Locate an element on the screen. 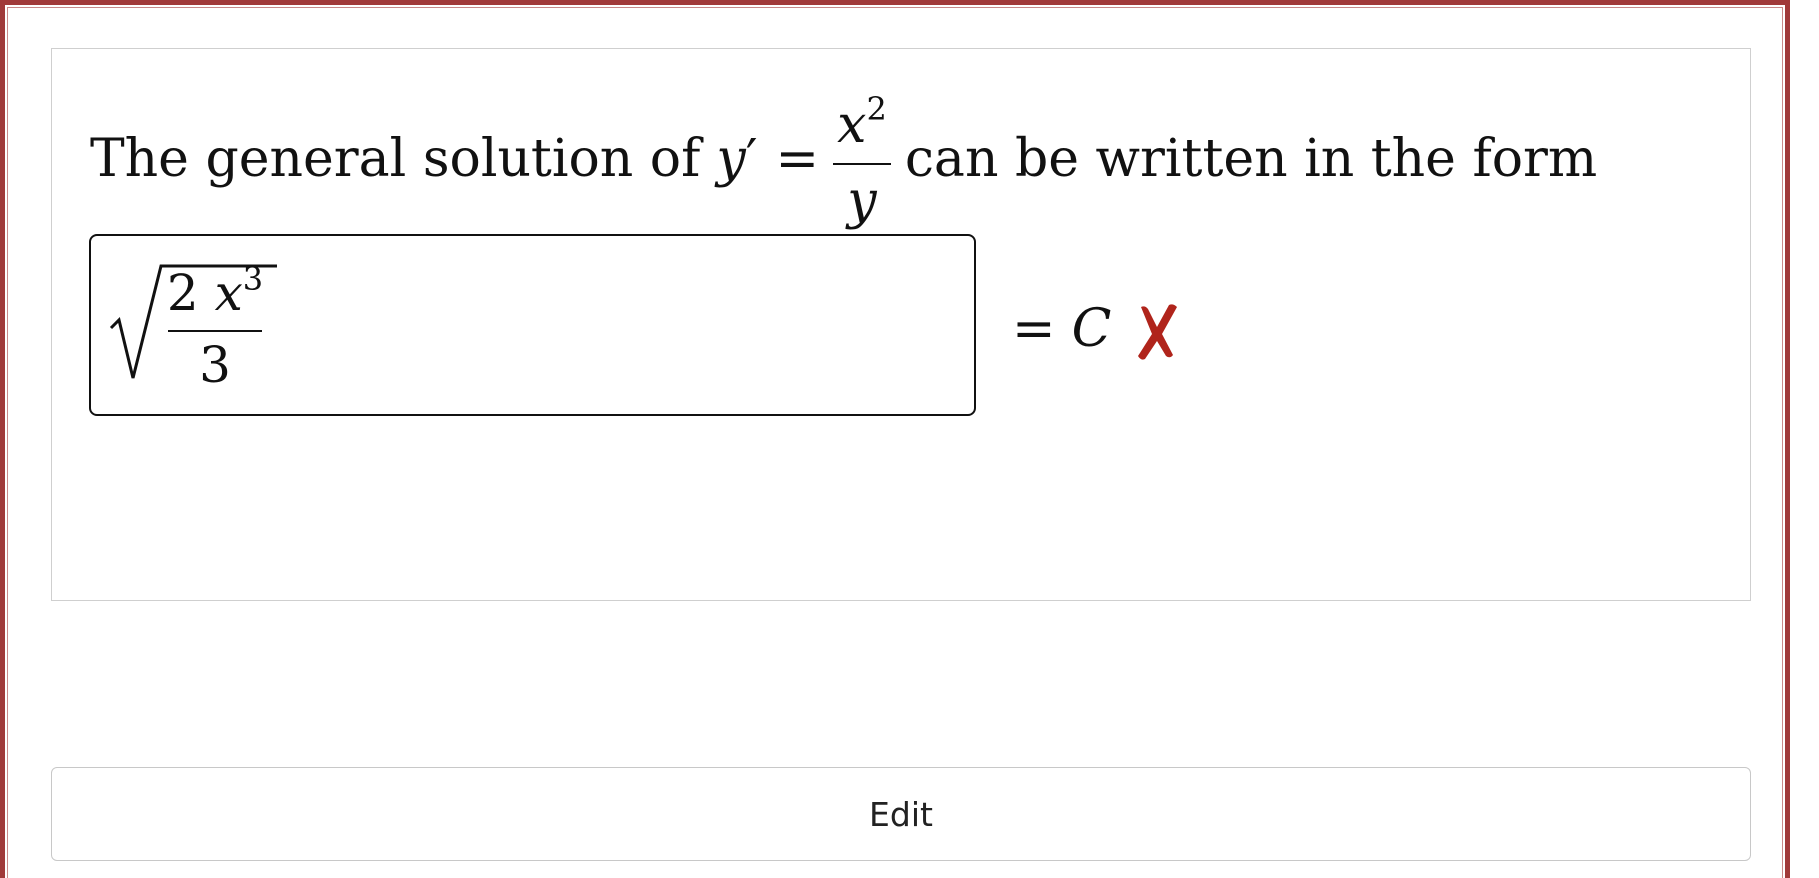  fraction-bar is located at coordinates (862, 164).